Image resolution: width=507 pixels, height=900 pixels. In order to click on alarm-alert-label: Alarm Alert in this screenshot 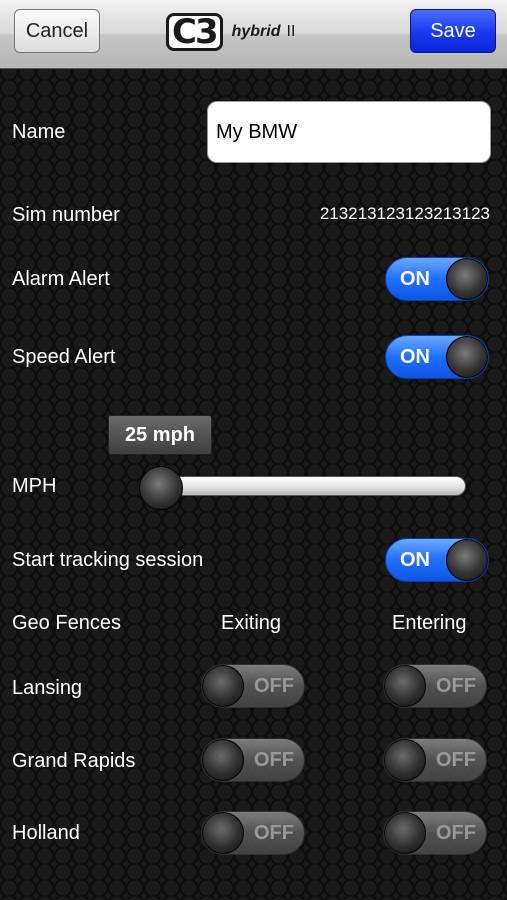, I will do `click(61, 279)`.